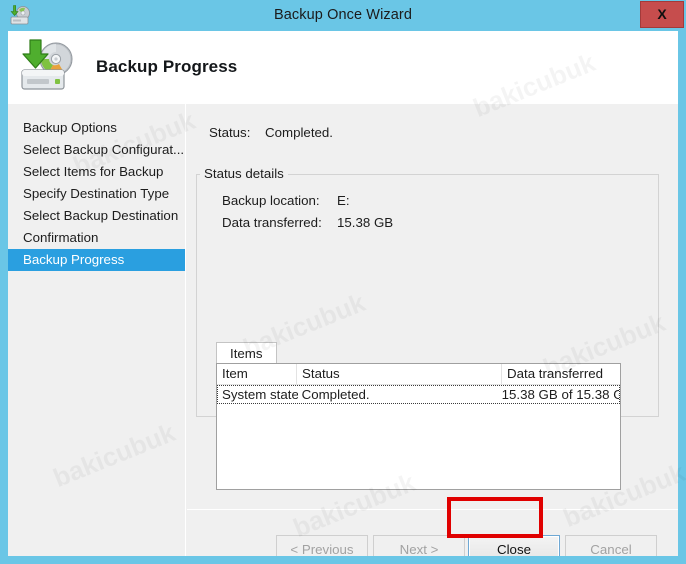  Describe the element at coordinates (561, 374) in the screenshot. I see `column-header-data-transferred: Data transferred` at that location.